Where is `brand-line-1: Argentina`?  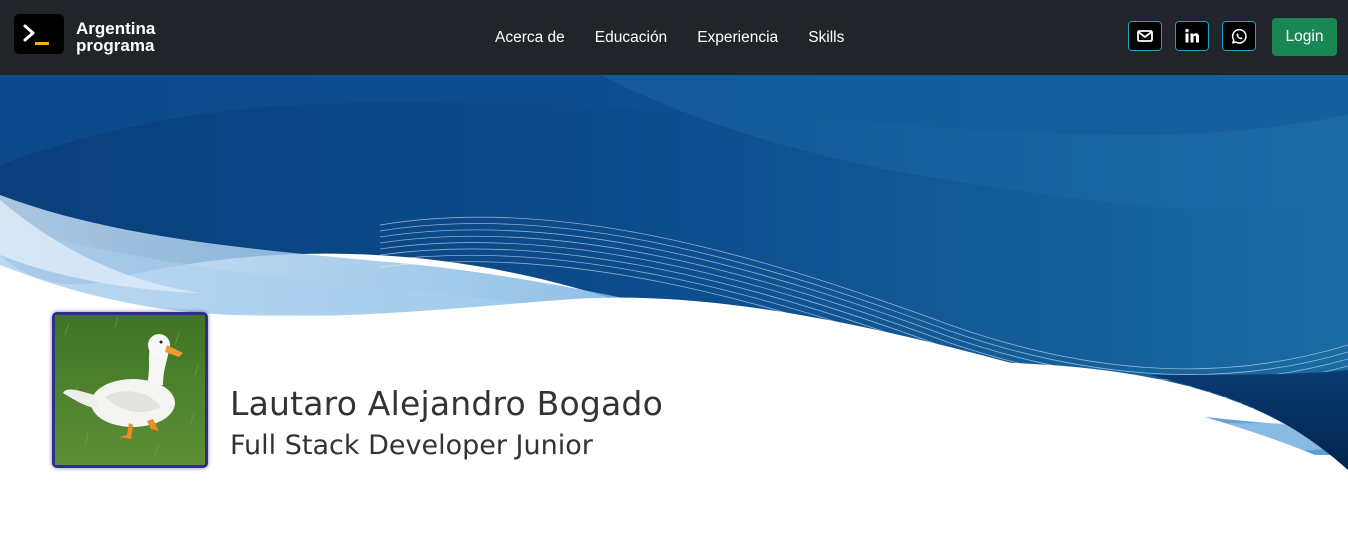 brand-line-1: Argentina is located at coordinates (116, 28).